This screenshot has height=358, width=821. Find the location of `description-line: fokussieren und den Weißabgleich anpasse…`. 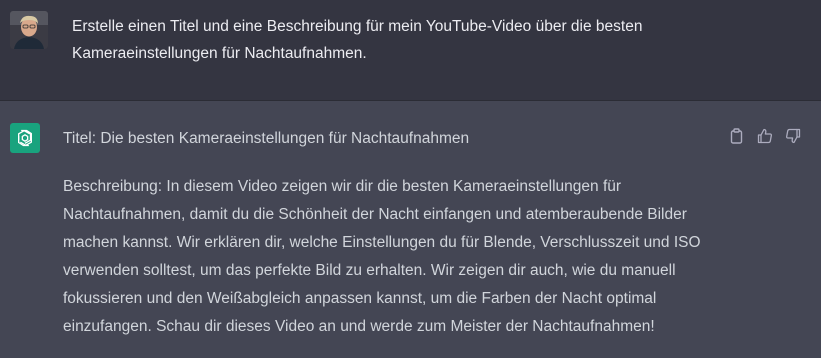

description-line: fokussieren und den Weißabgleich anpasse… is located at coordinates (360, 298).